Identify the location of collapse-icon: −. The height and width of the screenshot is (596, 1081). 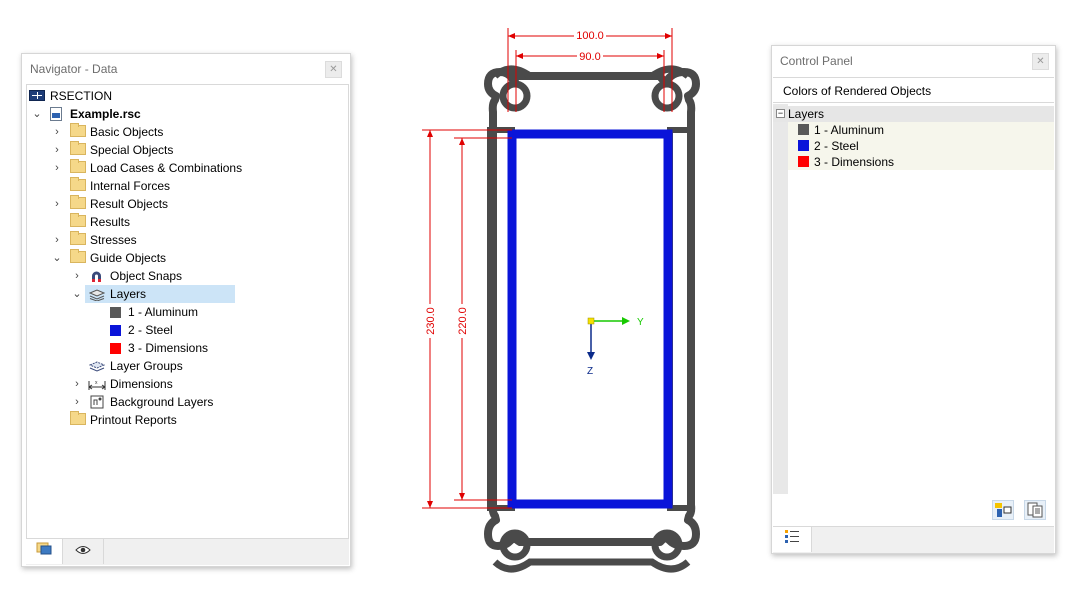
(780, 113).